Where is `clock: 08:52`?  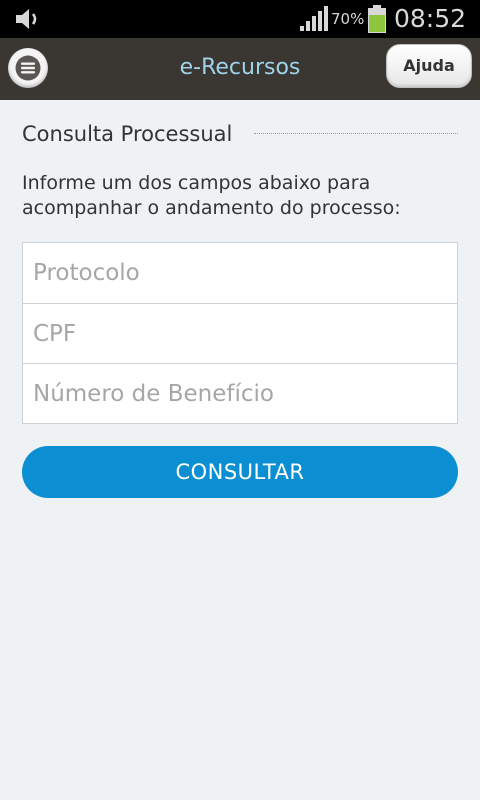
clock: 08:52 is located at coordinates (430, 18).